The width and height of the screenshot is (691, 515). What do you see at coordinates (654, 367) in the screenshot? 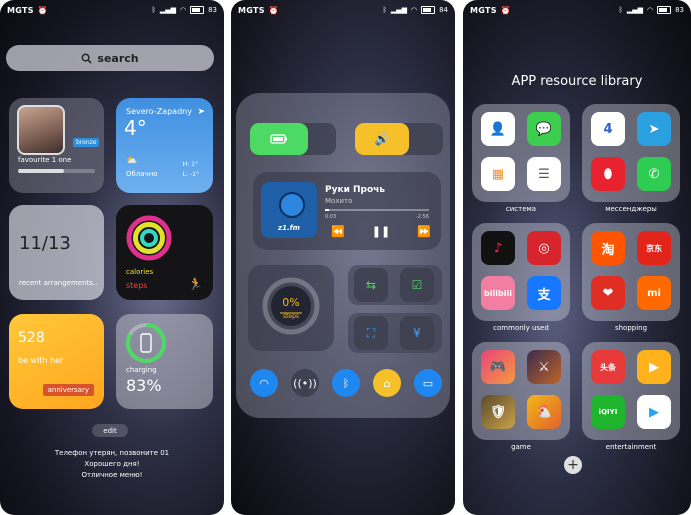
I see `video-icon: ▶` at bounding box center [654, 367].